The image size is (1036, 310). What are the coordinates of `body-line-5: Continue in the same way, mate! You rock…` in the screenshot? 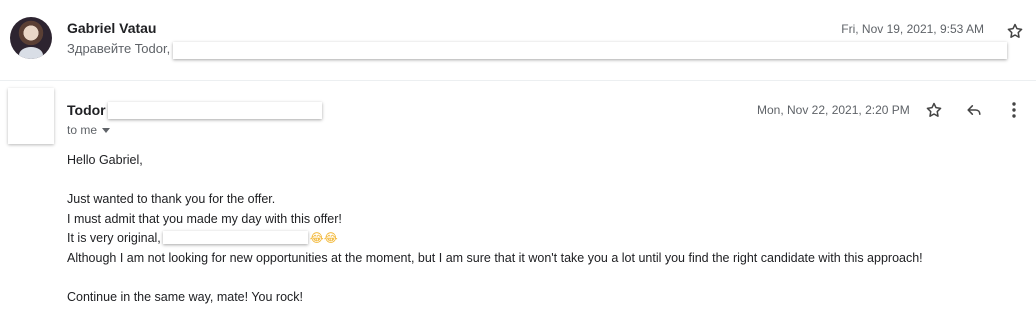 It's located at (185, 296).